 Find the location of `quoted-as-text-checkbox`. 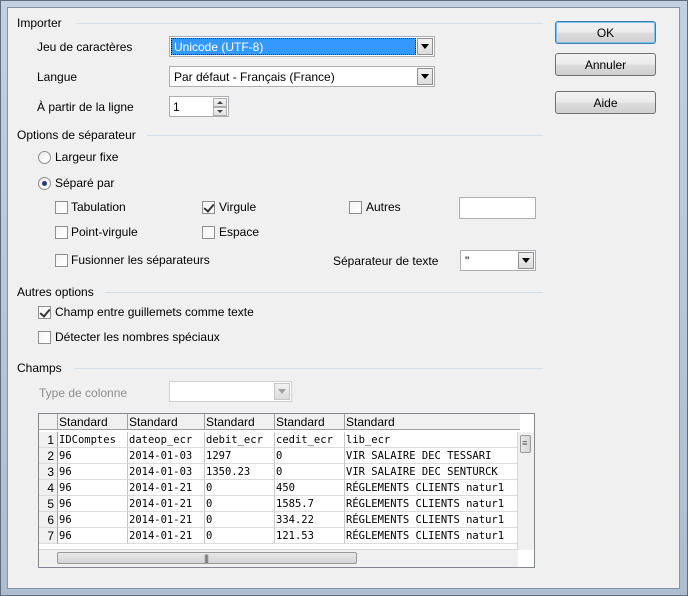

quoted-as-text-checkbox is located at coordinates (44, 312).